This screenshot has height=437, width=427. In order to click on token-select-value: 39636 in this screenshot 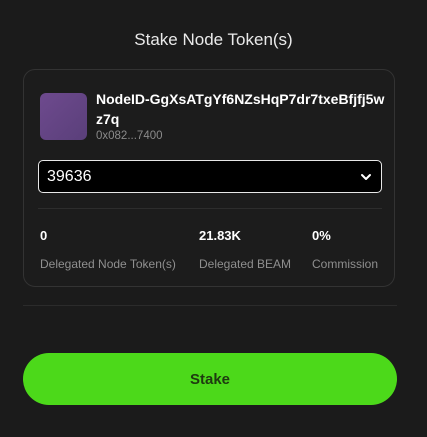, I will do `click(69, 176)`.